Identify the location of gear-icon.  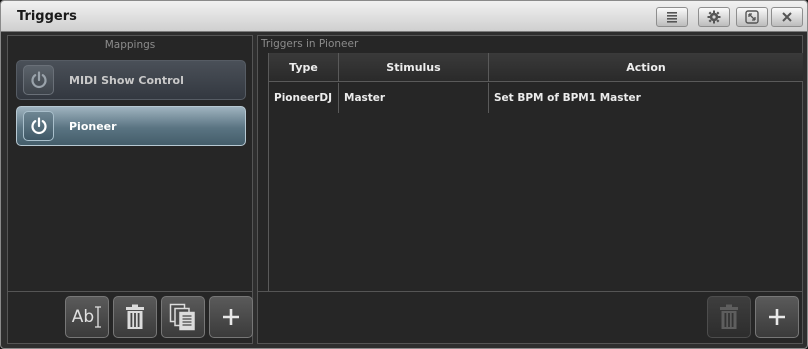
(714, 17).